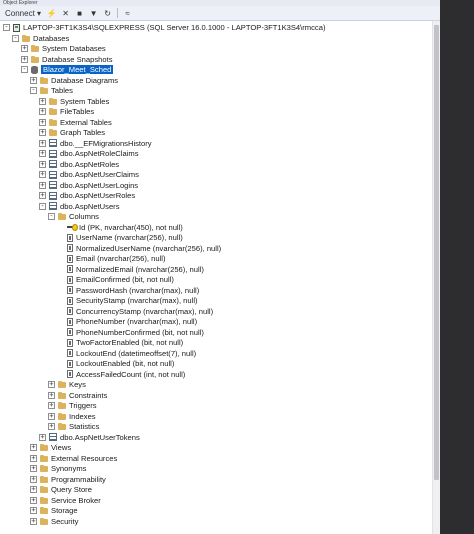  What do you see at coordinates (139, 248) in the screenshot?
I see `tree-node: NormalizedUserName (nvarchar(256), null)` at bounding box center [139, 248].